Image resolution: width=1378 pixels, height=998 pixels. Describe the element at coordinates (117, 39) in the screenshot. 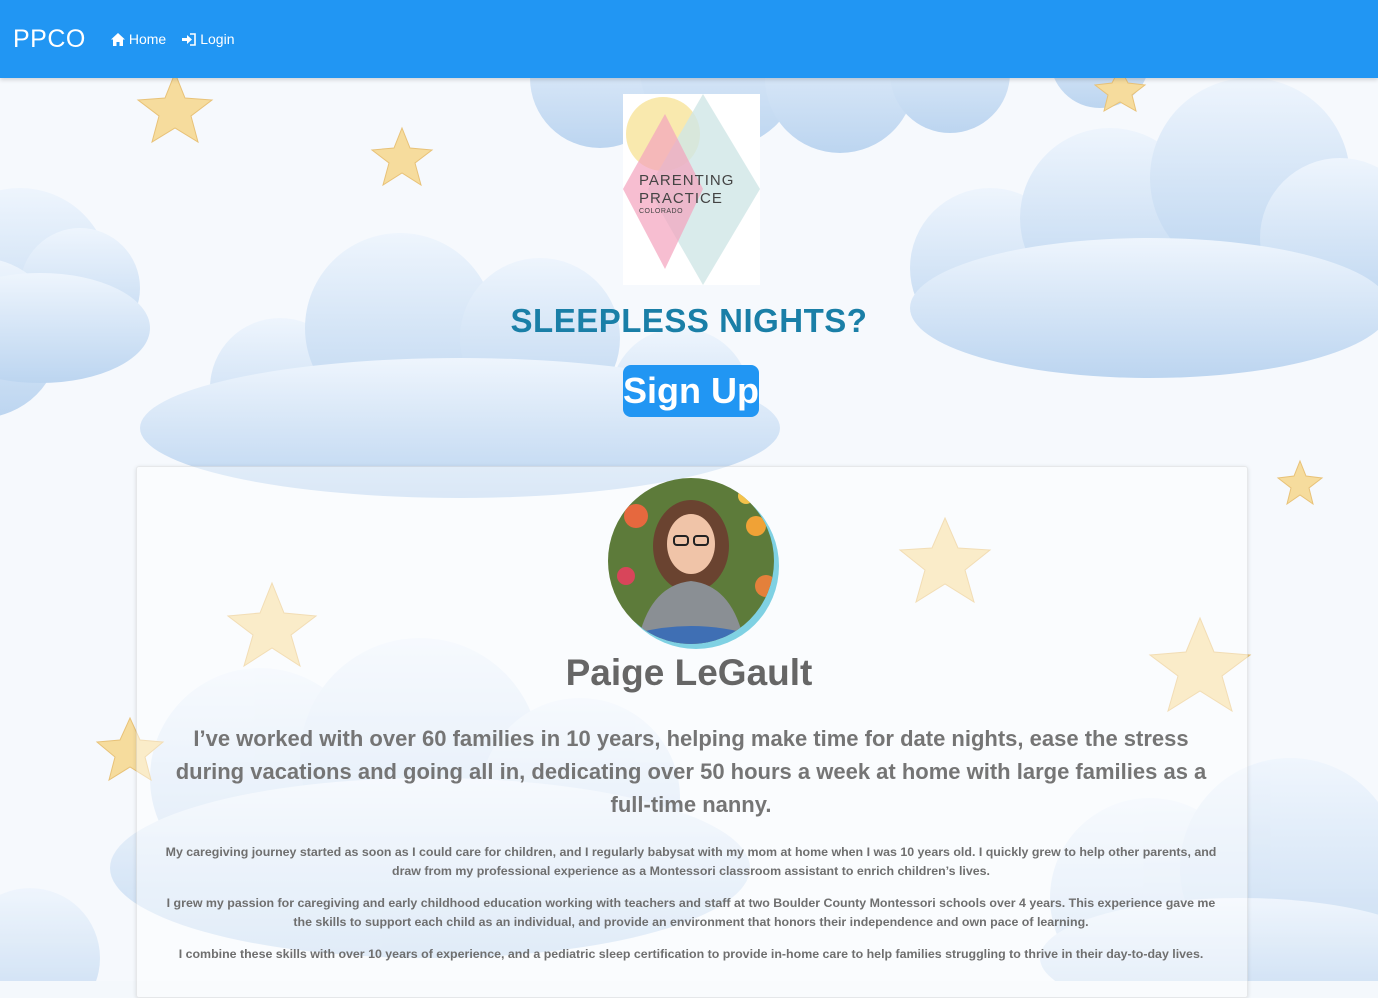

I see `home-icon` at that location.